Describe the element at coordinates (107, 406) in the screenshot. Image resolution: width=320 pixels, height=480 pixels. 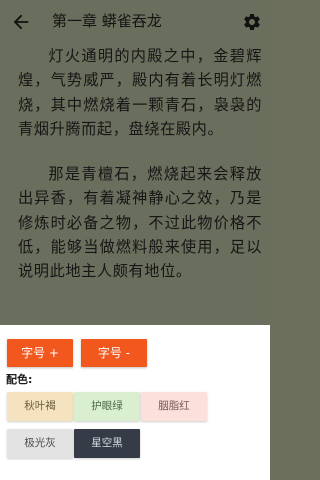
I see `color-option-eye-care-green: 护眼绿` at that location.